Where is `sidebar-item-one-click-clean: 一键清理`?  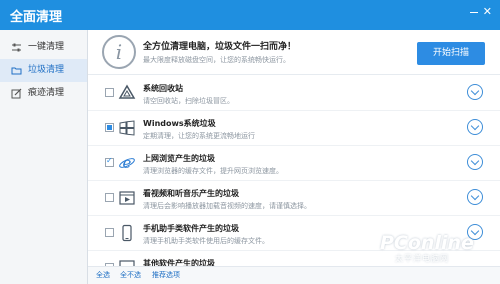 sidebar-item-one-click-clean: 一键清理 is located at coordinates (43, 47).